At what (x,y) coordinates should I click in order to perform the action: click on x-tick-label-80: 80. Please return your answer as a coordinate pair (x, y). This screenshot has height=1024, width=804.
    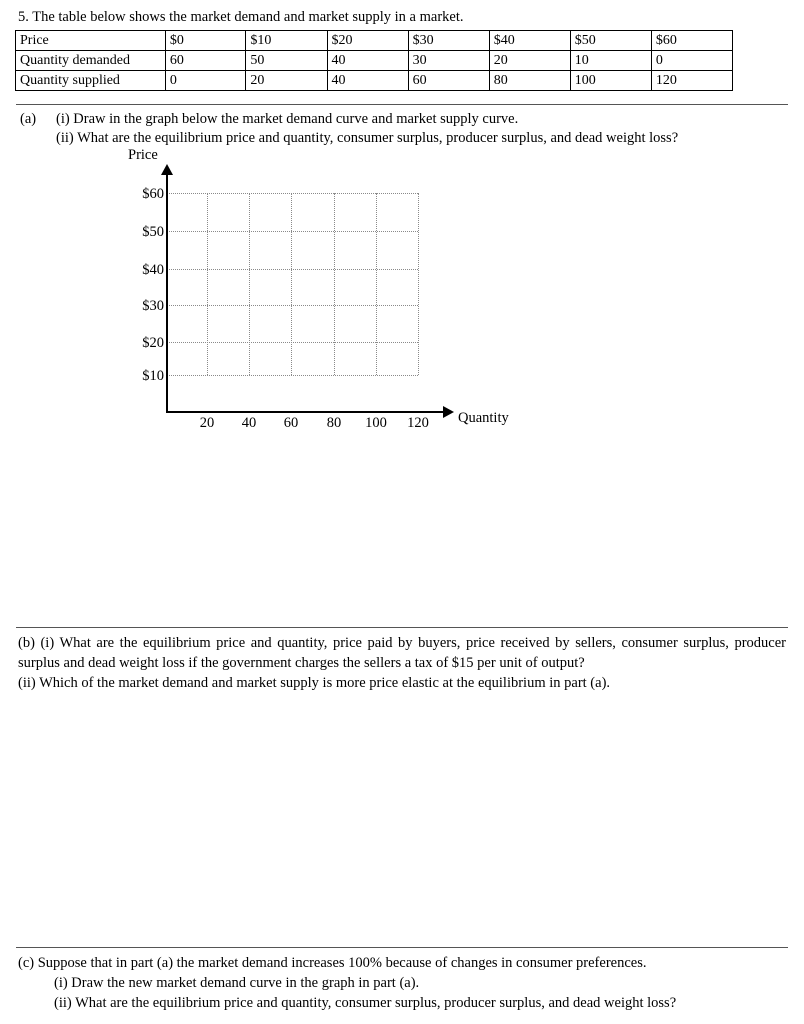
    Looking at the image, I should click on (334, 423).